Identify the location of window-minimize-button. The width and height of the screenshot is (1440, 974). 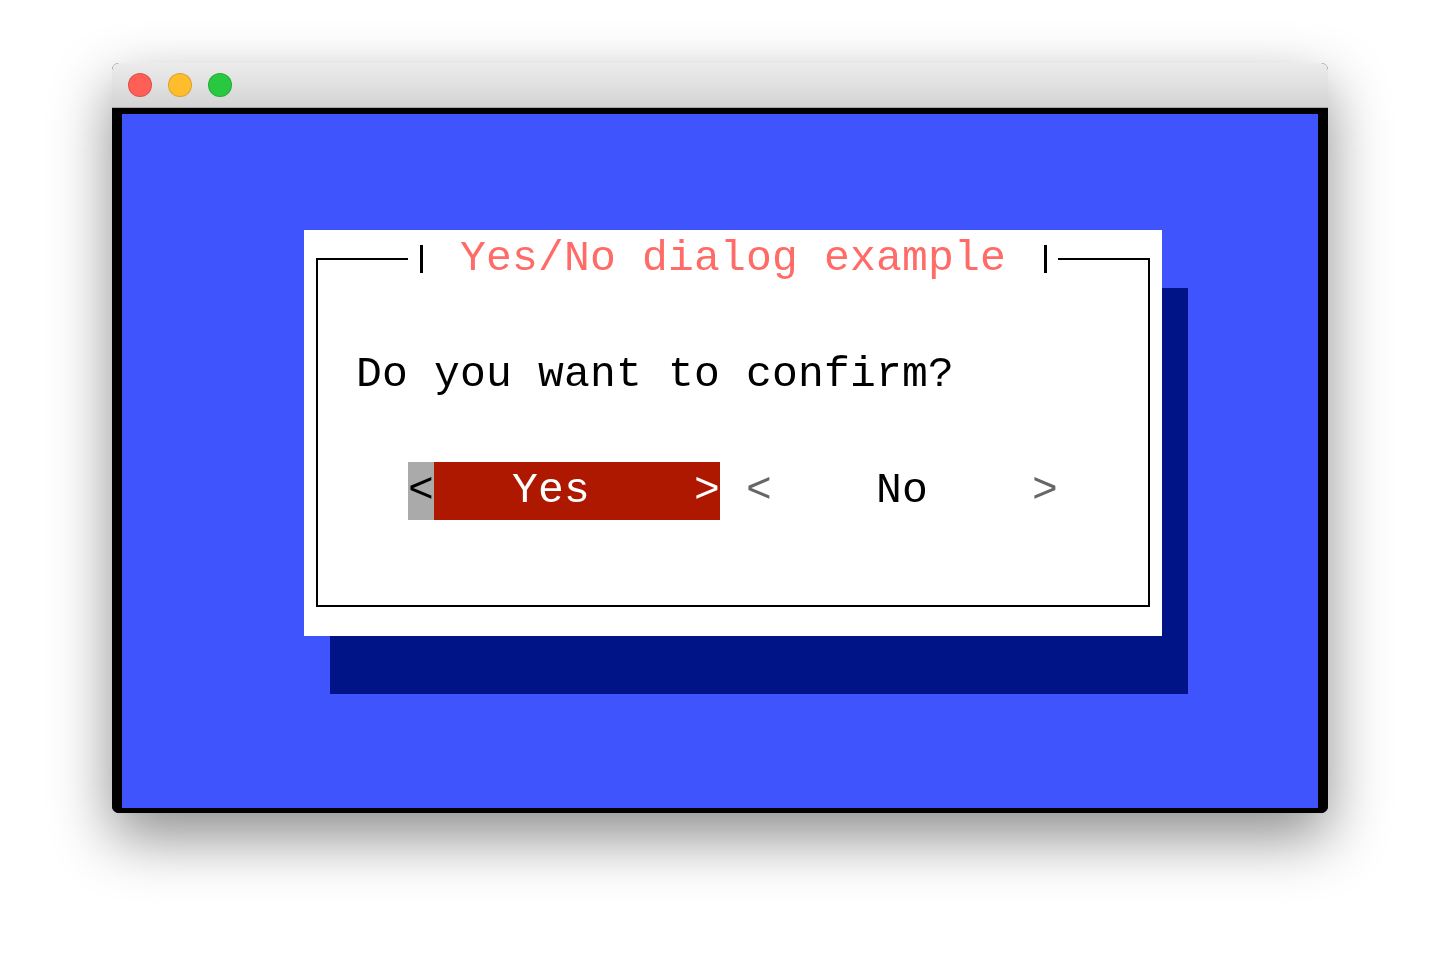
(180, 85).